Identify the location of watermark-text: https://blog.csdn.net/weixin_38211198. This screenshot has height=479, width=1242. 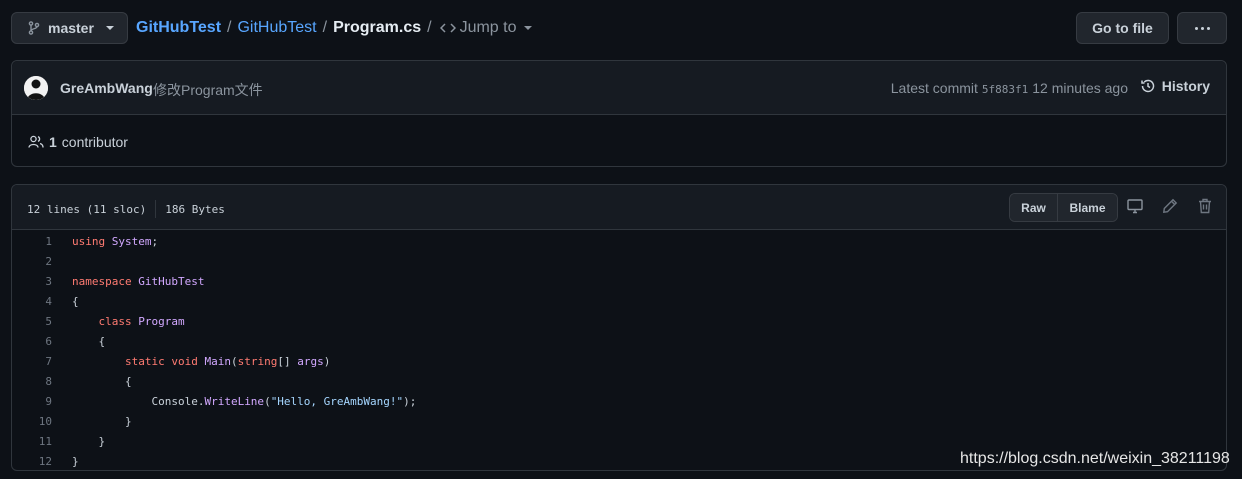
(1095, 458).